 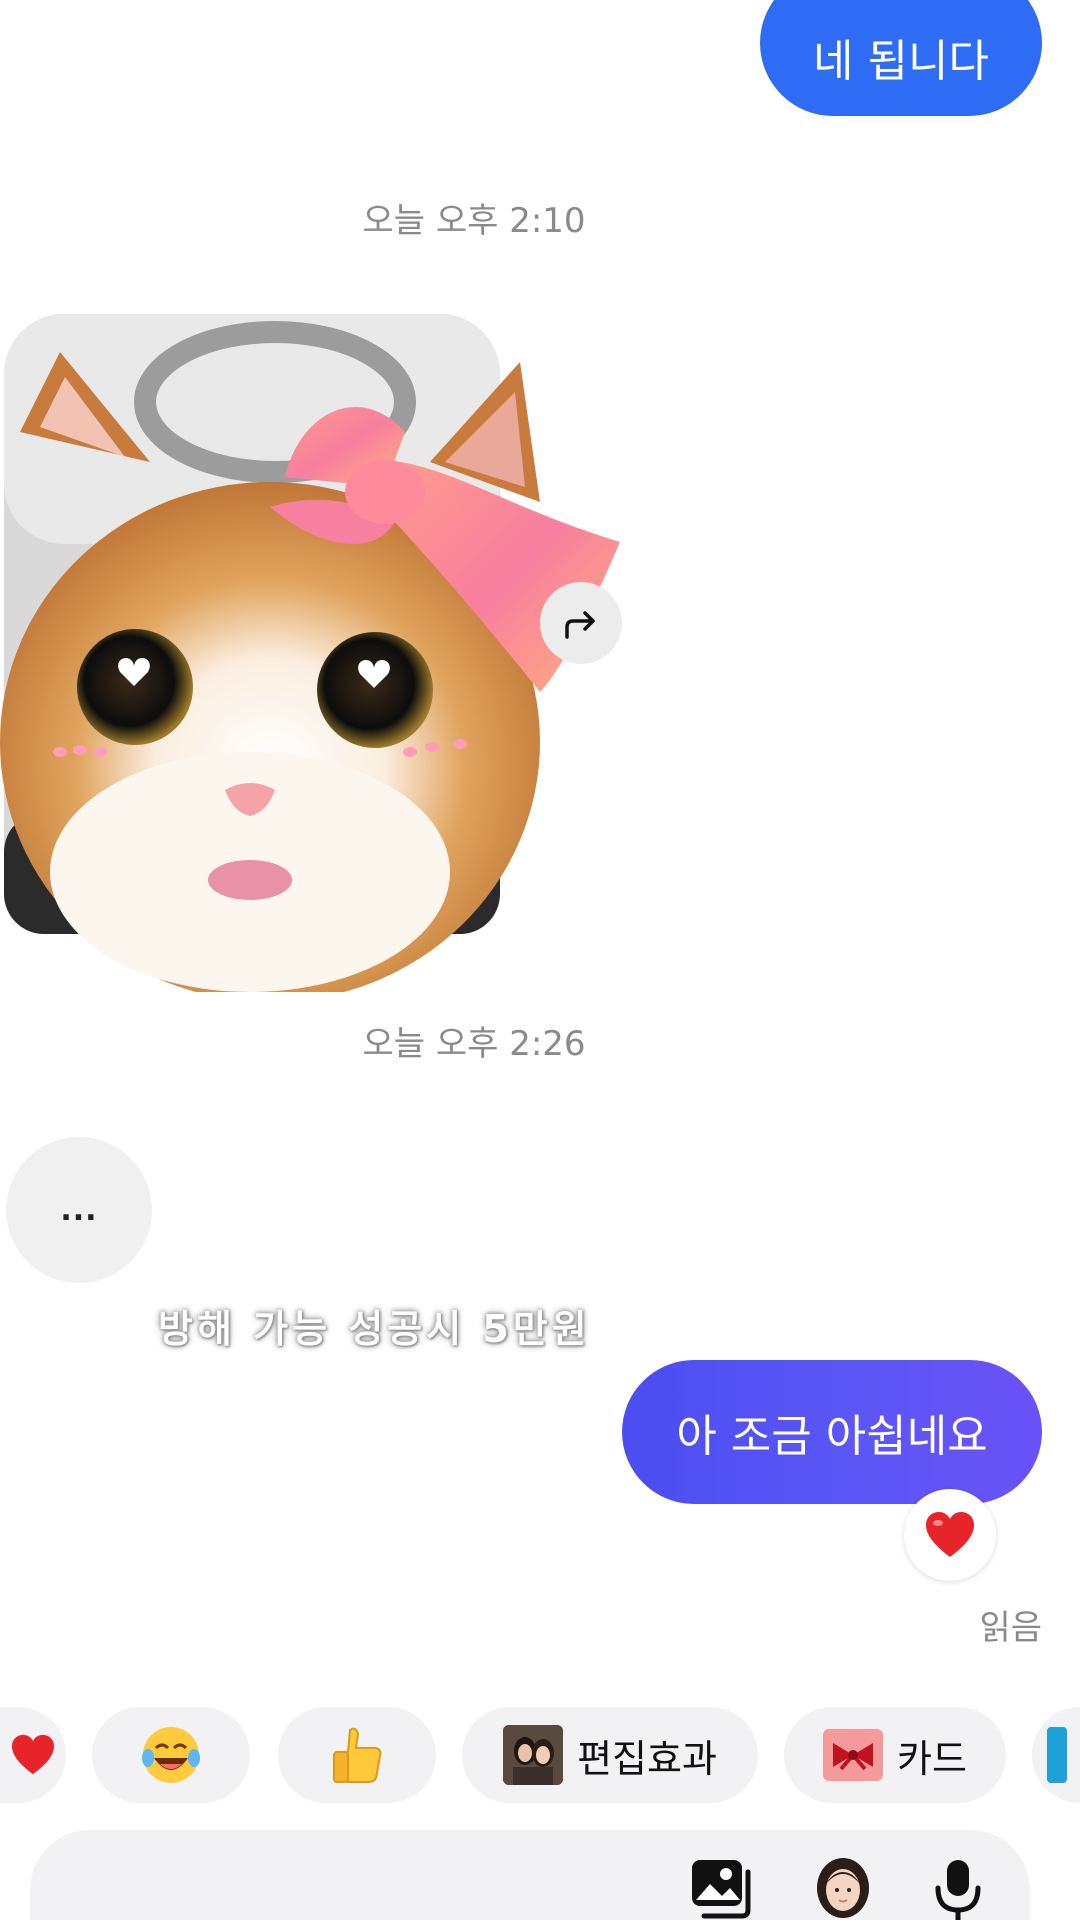 I want to click on forward-icon, so click(x=580, y=625).